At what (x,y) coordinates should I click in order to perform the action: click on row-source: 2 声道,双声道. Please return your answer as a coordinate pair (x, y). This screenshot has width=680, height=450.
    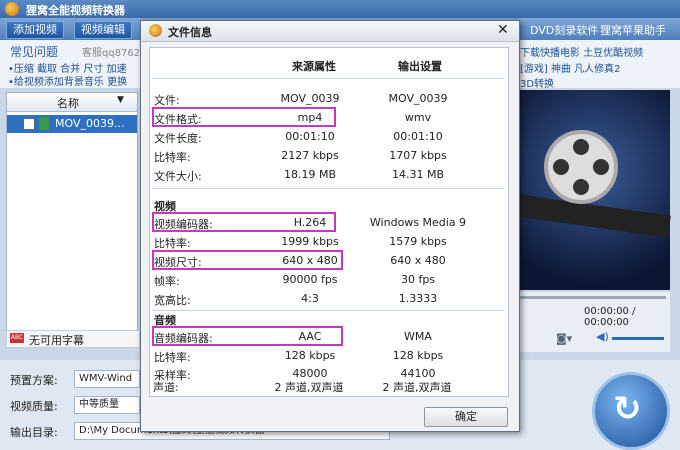
    Looking at the image, I should click on (309, 387).